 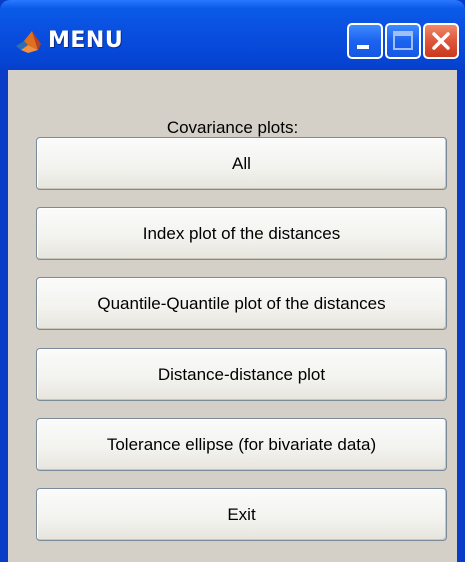 What do you see at coordinates (28, 42) in the screenshot?
I see `matlab-logo-icon` at bounding box center [28, 42].